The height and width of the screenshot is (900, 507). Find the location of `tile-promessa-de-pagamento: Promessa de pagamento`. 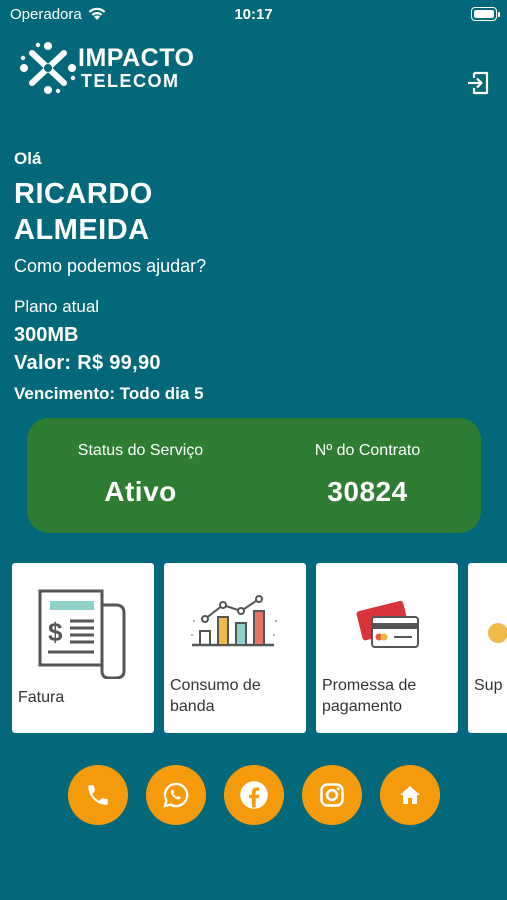

tile-promessa-de-pagamento: Promessa de pagamento is located at coordinates (387, 648).